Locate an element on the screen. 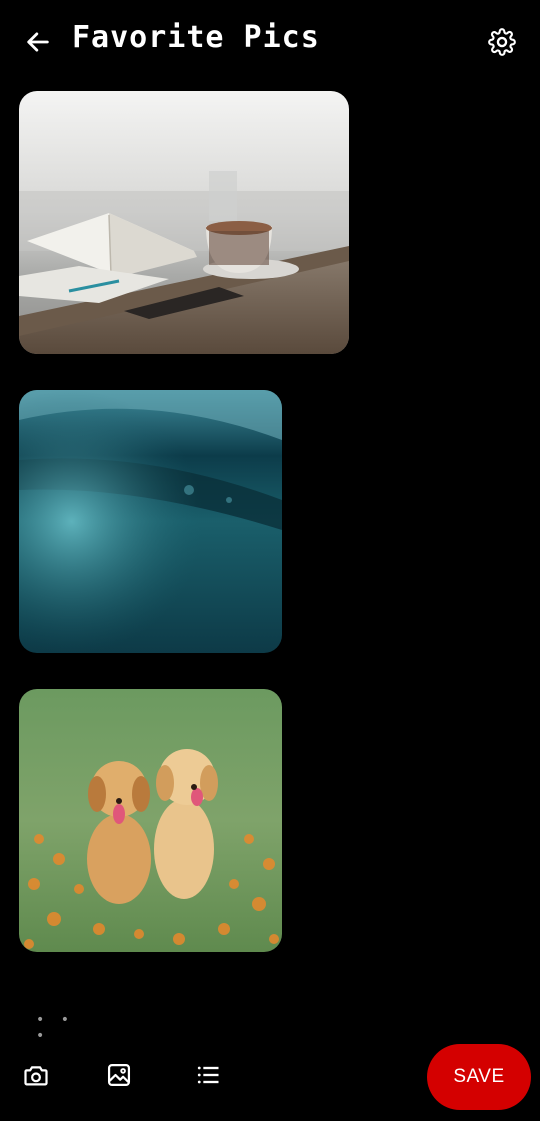  page-title: Favorite Pics is located at coordinates (196, 37).